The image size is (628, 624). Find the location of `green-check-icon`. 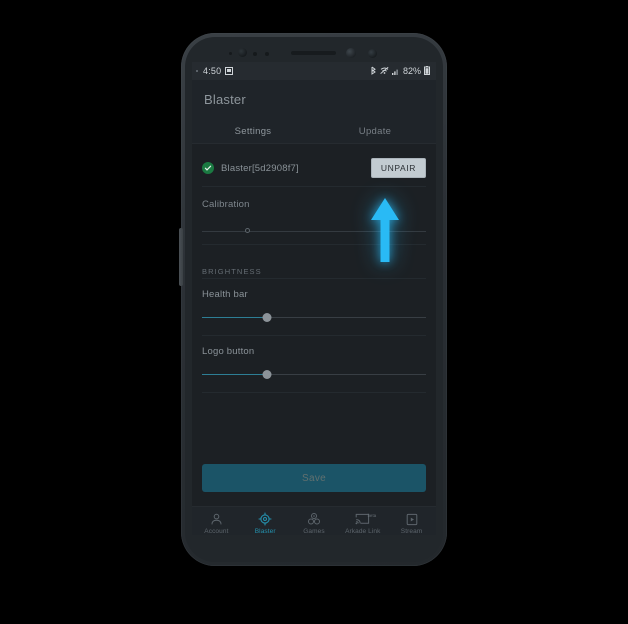

green-check-icon is located at coordinates (208, 168).